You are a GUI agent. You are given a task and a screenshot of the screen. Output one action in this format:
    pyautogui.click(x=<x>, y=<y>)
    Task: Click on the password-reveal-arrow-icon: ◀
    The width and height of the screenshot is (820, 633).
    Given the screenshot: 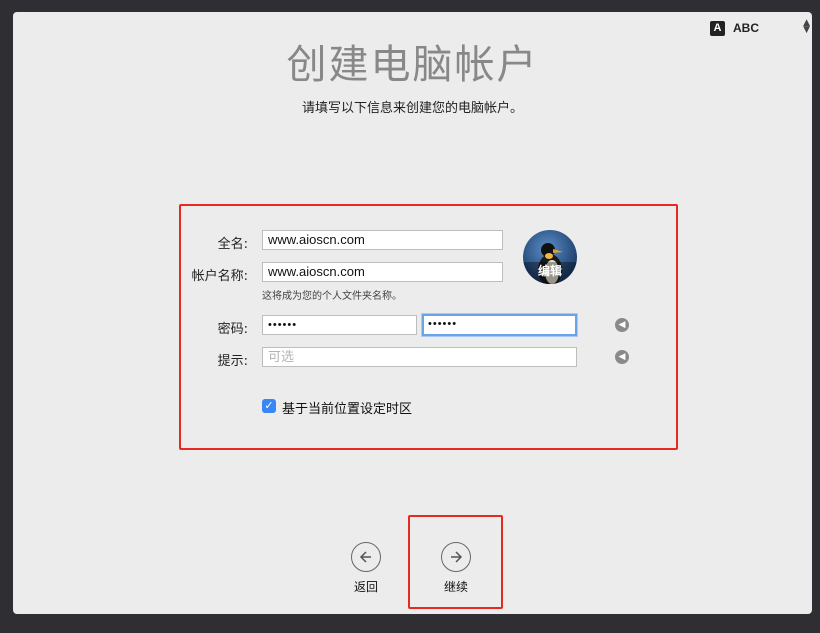 What is the action you would take?
    pyautogui.click(x=622, y=325)
    